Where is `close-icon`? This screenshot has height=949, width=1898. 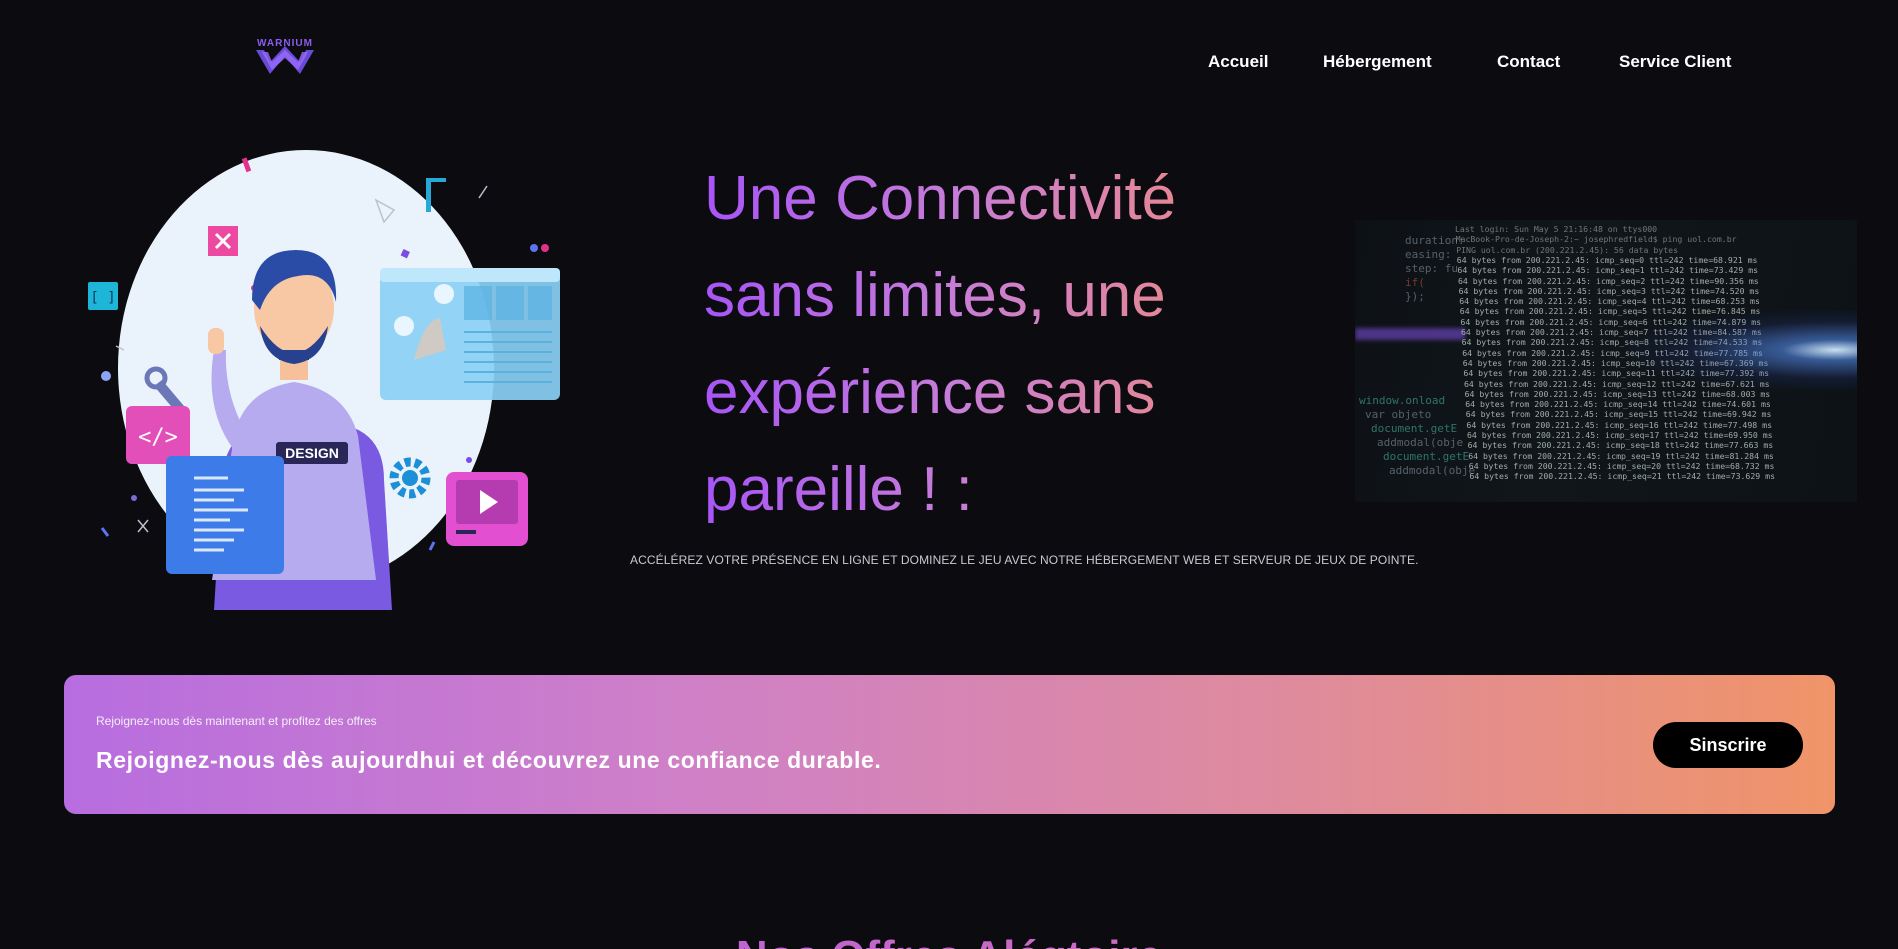
close-icon is located at coordinates (223, 241).